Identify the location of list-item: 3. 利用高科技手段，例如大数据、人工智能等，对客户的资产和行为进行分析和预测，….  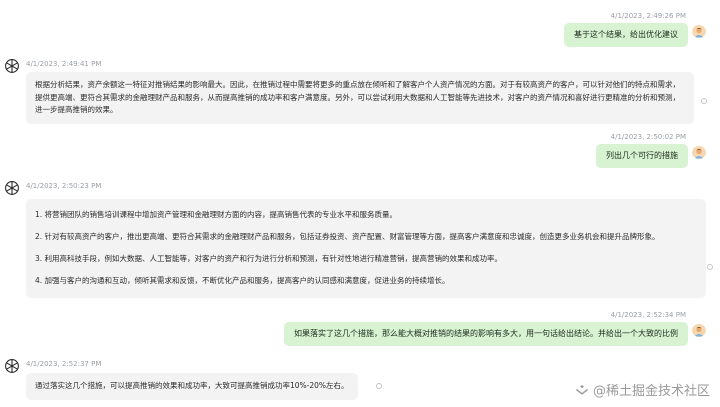
(269, 258).